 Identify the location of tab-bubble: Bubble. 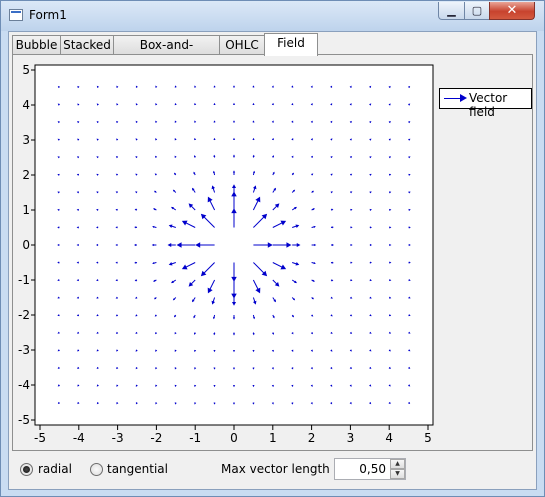
(36, 45).